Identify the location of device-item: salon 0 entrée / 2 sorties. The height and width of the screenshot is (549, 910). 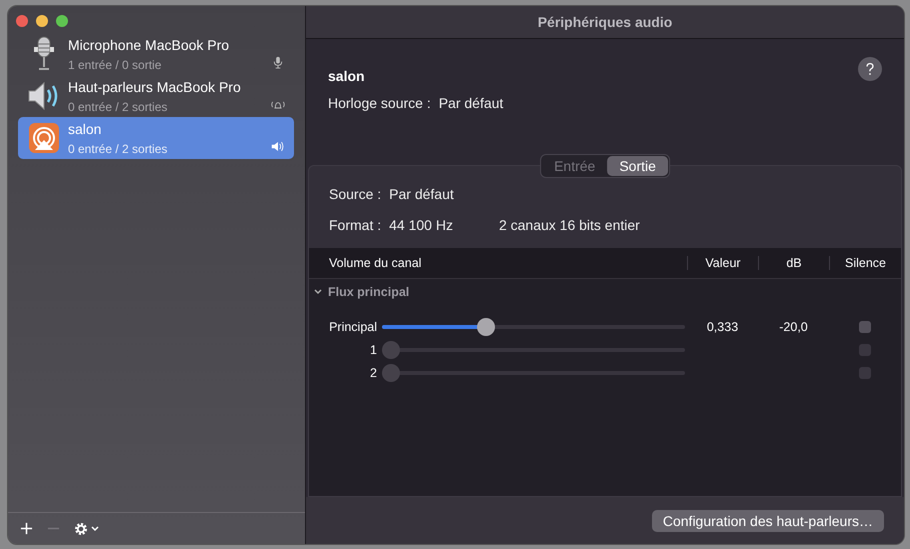
(156, 138).